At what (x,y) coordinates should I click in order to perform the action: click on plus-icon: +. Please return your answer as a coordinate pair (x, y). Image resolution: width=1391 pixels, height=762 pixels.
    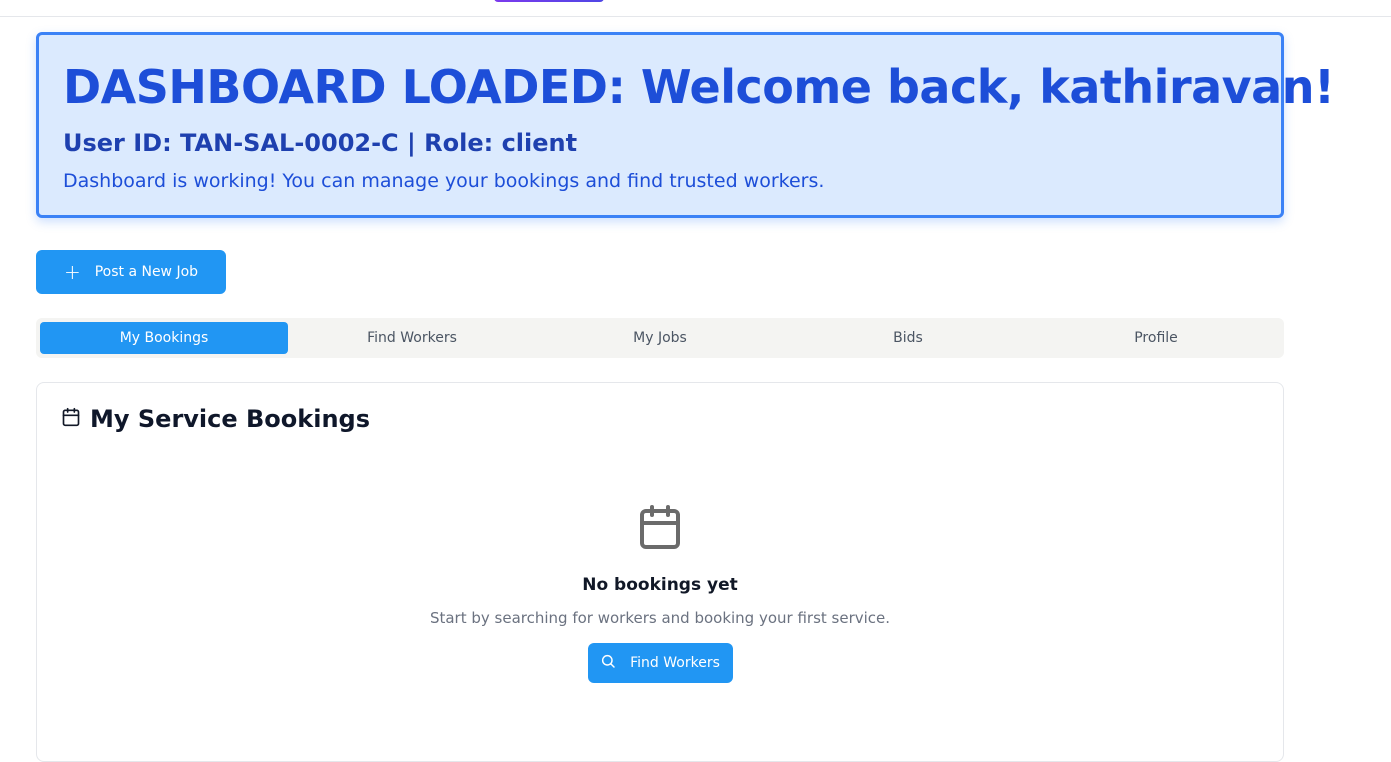
    Looking at the image, I should click on (72, 272).